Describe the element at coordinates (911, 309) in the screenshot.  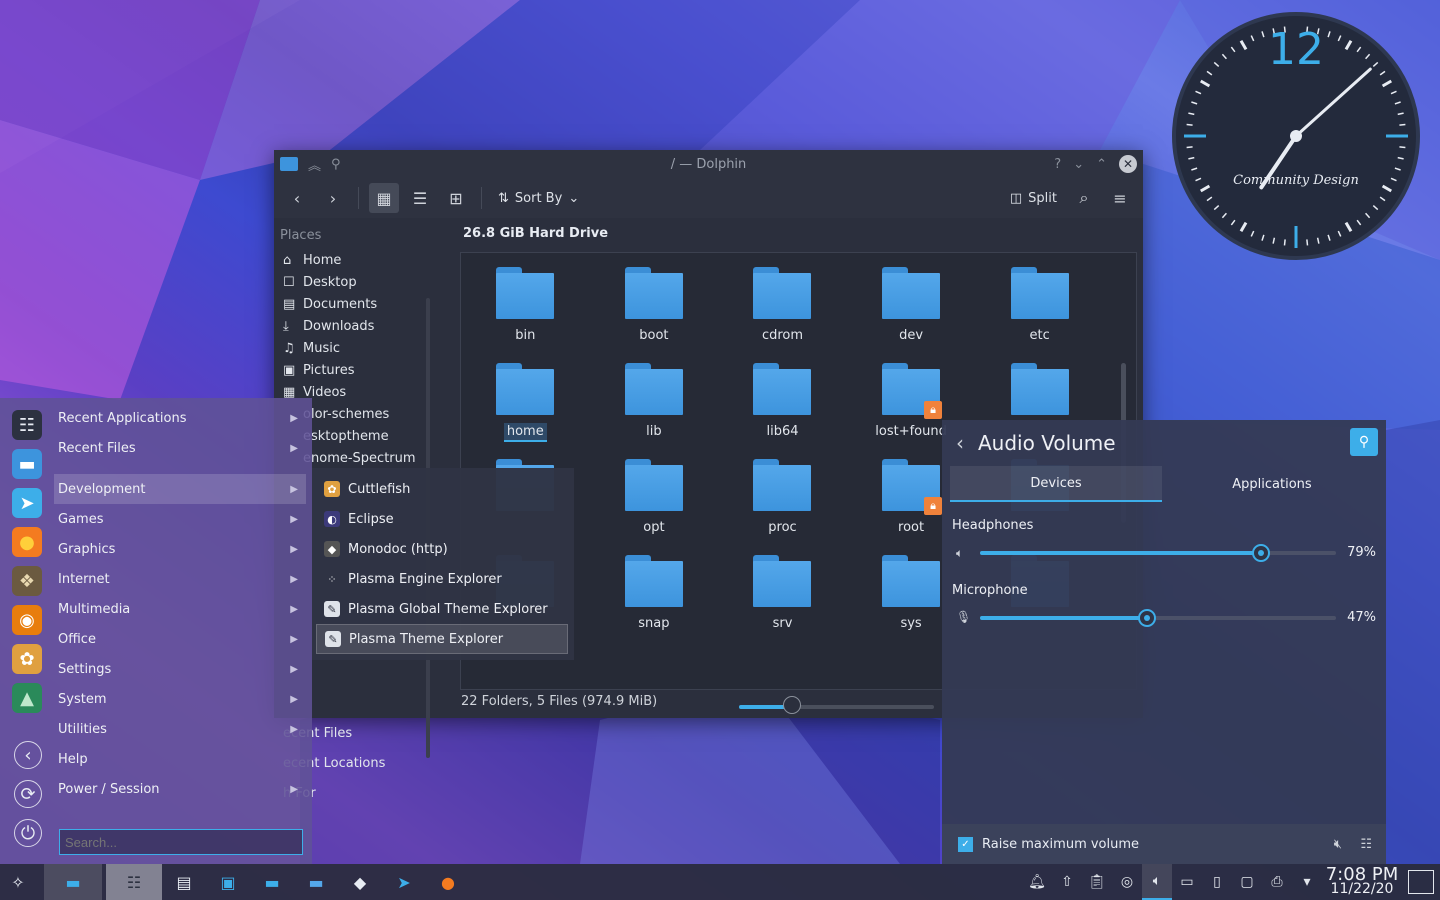
I see `folder-item: dev` at that location.